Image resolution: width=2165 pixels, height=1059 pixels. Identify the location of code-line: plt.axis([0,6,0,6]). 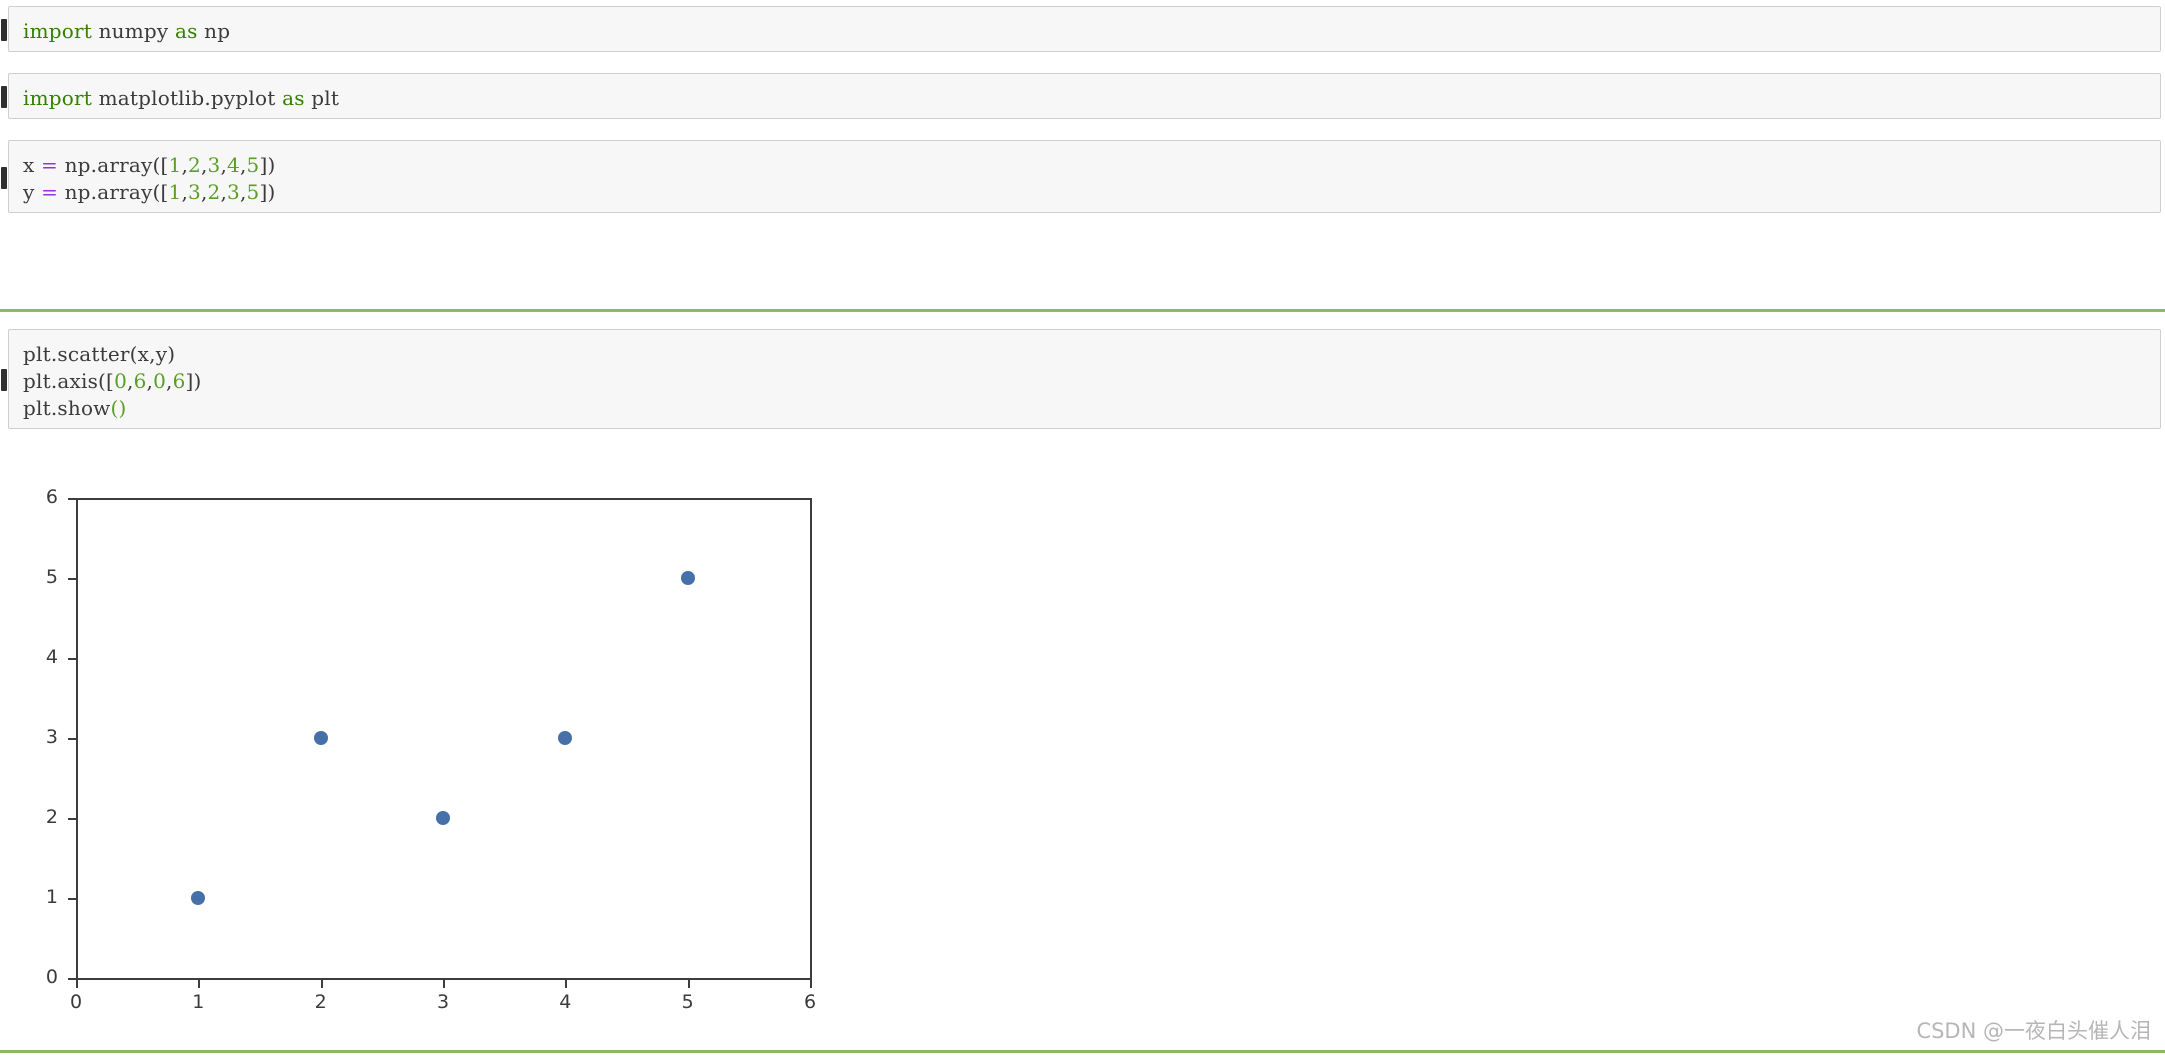
(1091, 381).